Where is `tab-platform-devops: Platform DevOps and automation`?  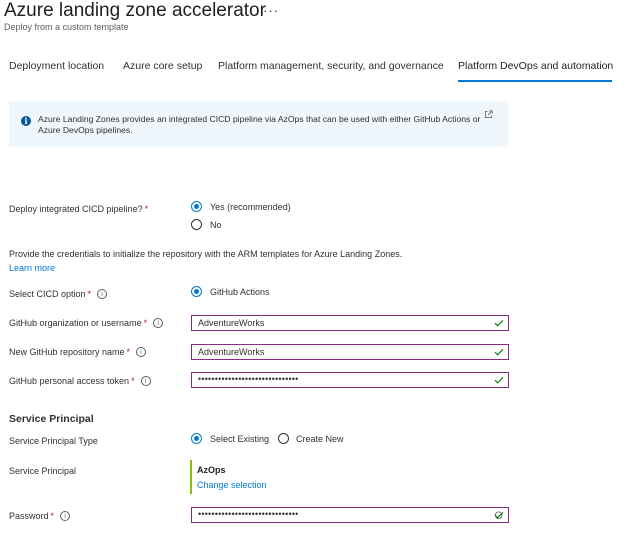
tab-platform-devops: Platform DevOps and automation is located at coordinates (535, 66).